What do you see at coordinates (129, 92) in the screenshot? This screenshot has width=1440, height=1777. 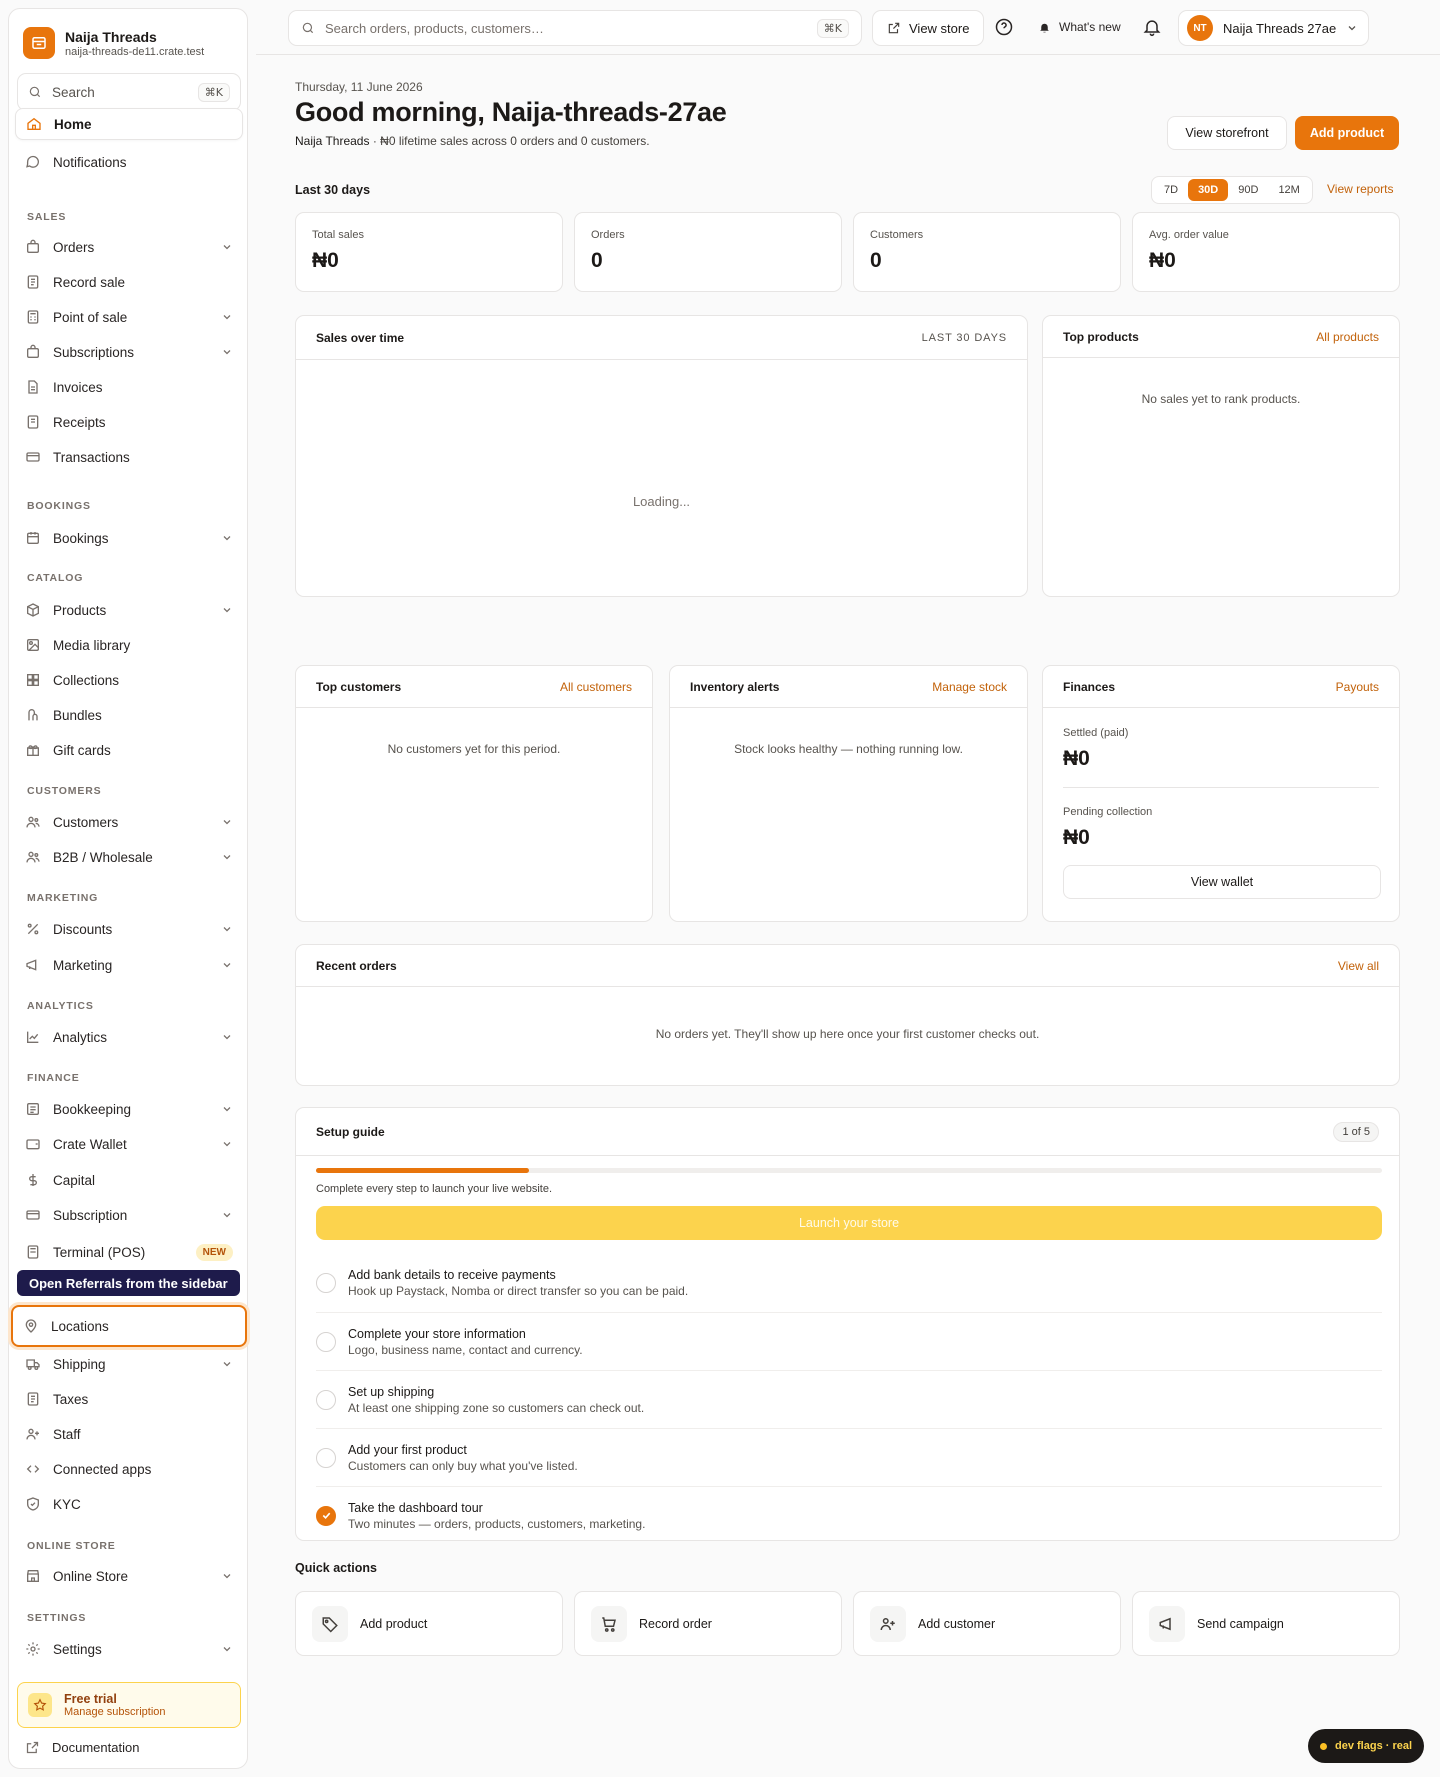 I see `sidebar-search: Search ⌘K` at bounding box center [129, 92].